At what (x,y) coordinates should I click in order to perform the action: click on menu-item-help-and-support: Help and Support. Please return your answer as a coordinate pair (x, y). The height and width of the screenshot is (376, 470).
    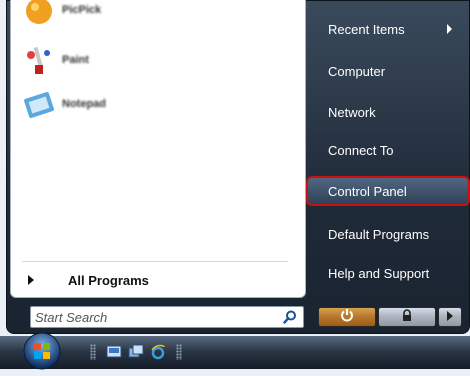
    Looking at the image, I should click on (390, 273).